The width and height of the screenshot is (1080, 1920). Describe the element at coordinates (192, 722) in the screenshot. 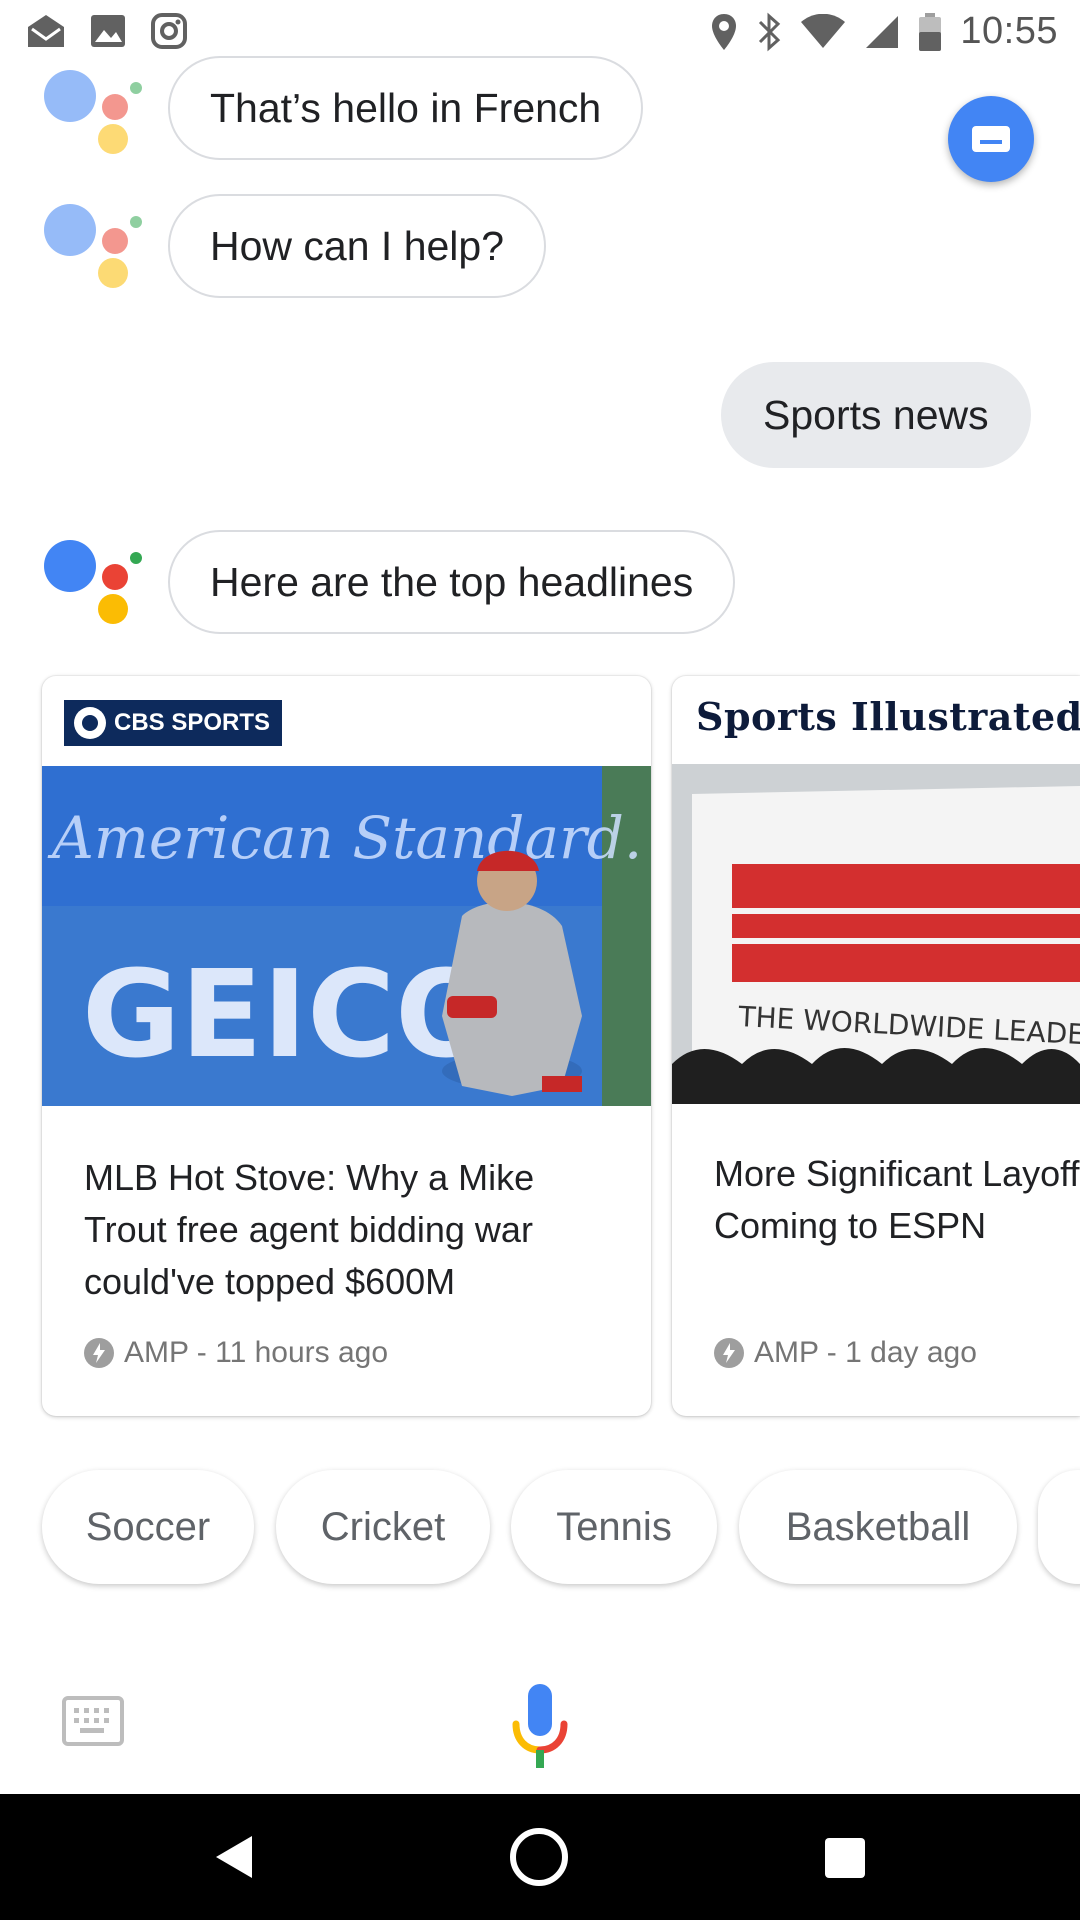

I see `card-source: CBS SPORTS` at that location.